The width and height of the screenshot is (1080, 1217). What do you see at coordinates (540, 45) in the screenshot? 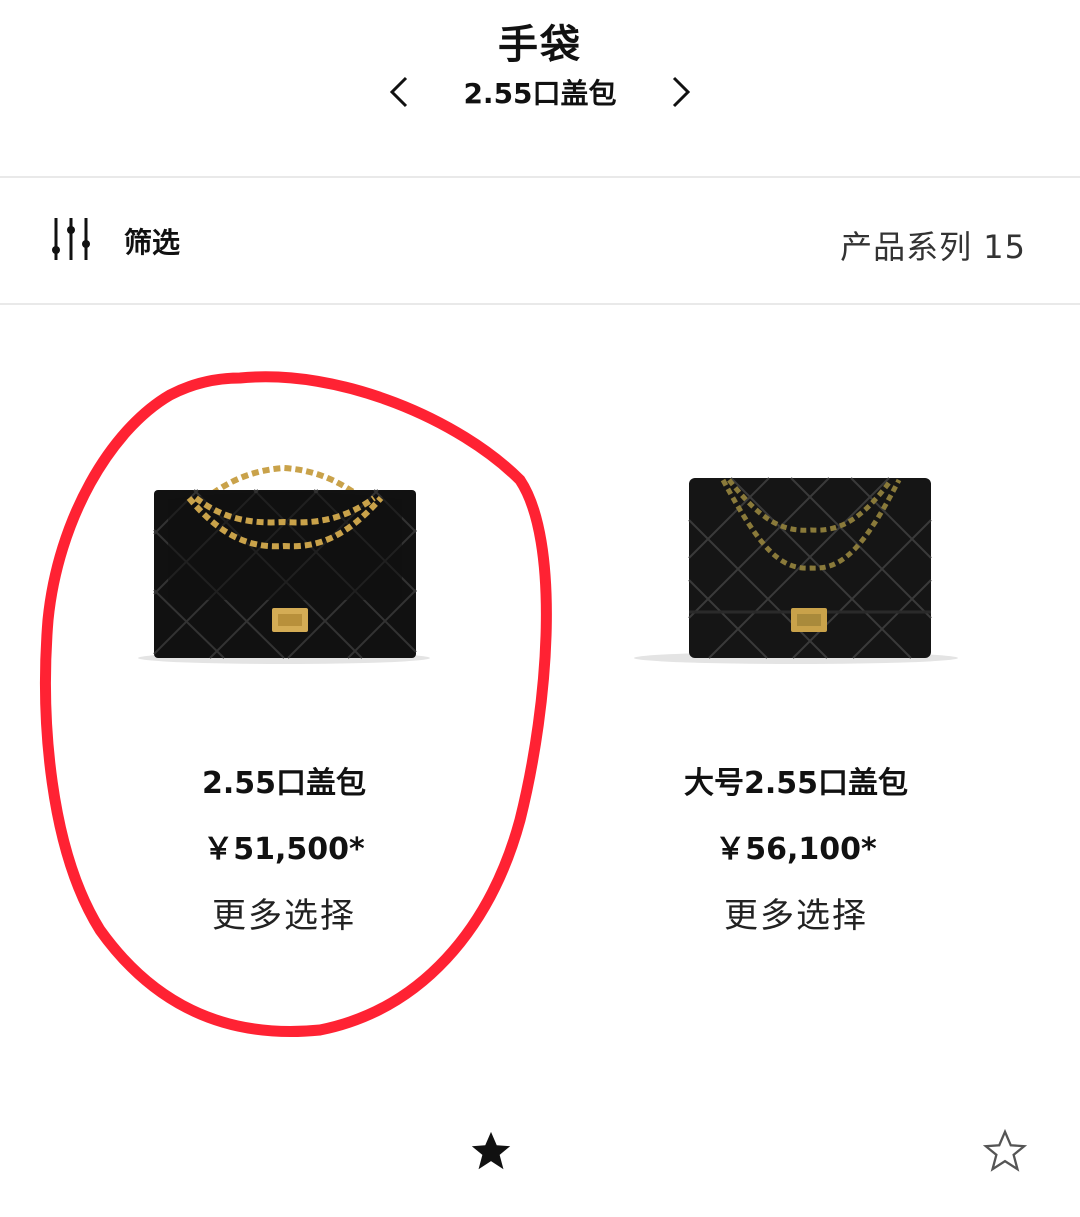
I see `page-title: 手袋` at bounding box center [540, 45].